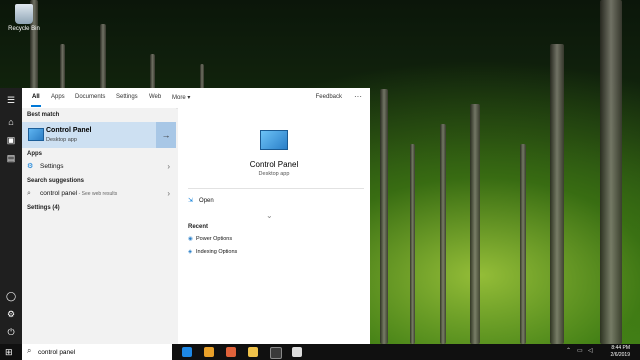 The image size is (640, 360). What do you see at coordinates (36, 134) in the screenshot?
I see `control-panel-icon` at bounding box center [36, 134].